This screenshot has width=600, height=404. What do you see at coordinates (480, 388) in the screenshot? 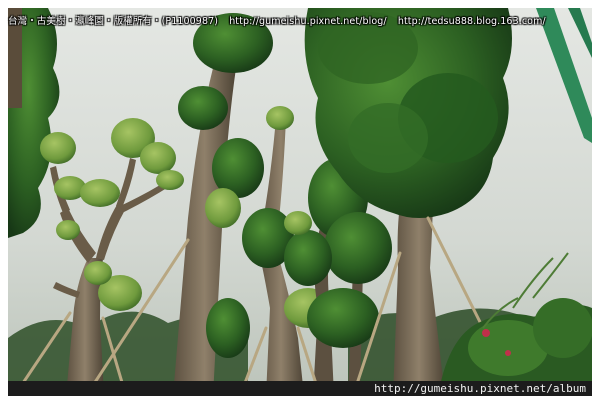
I see `album-url-watermark: http://gumeishu.pixnet.net/album` at bounding box center [480, 388].